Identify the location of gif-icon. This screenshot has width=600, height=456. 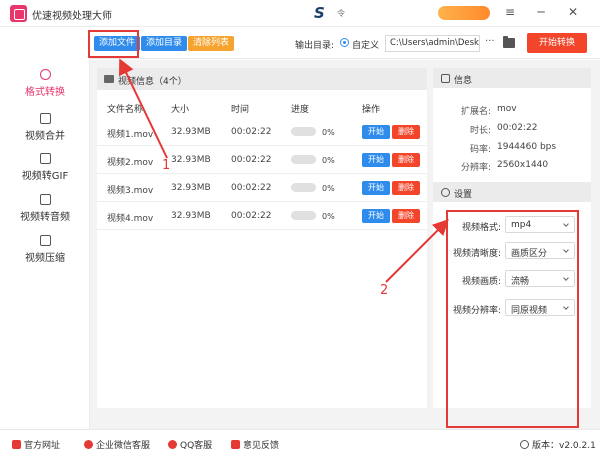
(45, 158).